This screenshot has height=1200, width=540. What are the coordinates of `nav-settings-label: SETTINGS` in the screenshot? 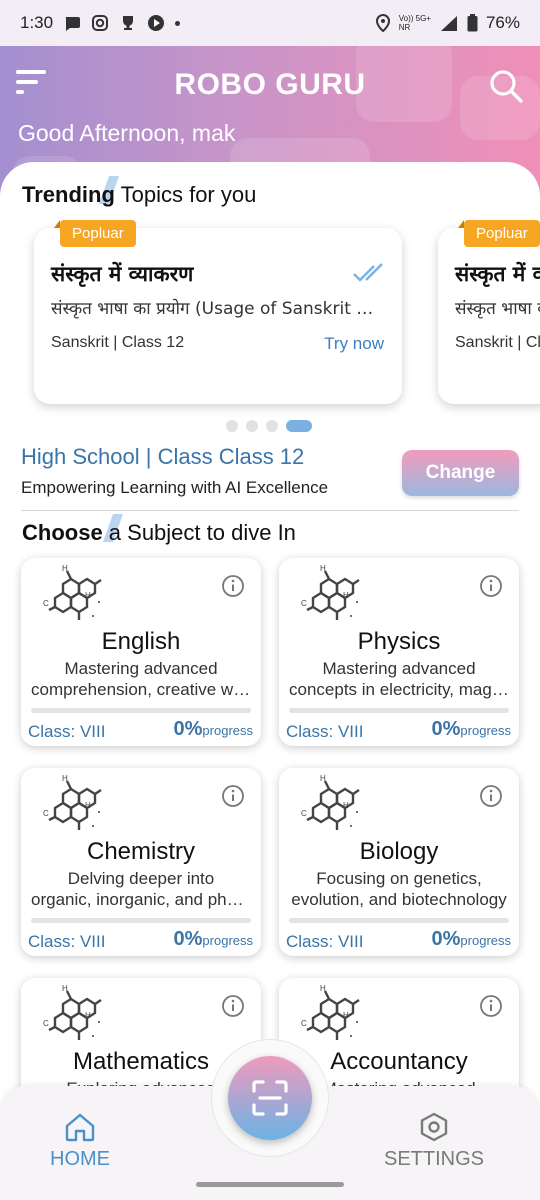 It's located at (434, 1159).